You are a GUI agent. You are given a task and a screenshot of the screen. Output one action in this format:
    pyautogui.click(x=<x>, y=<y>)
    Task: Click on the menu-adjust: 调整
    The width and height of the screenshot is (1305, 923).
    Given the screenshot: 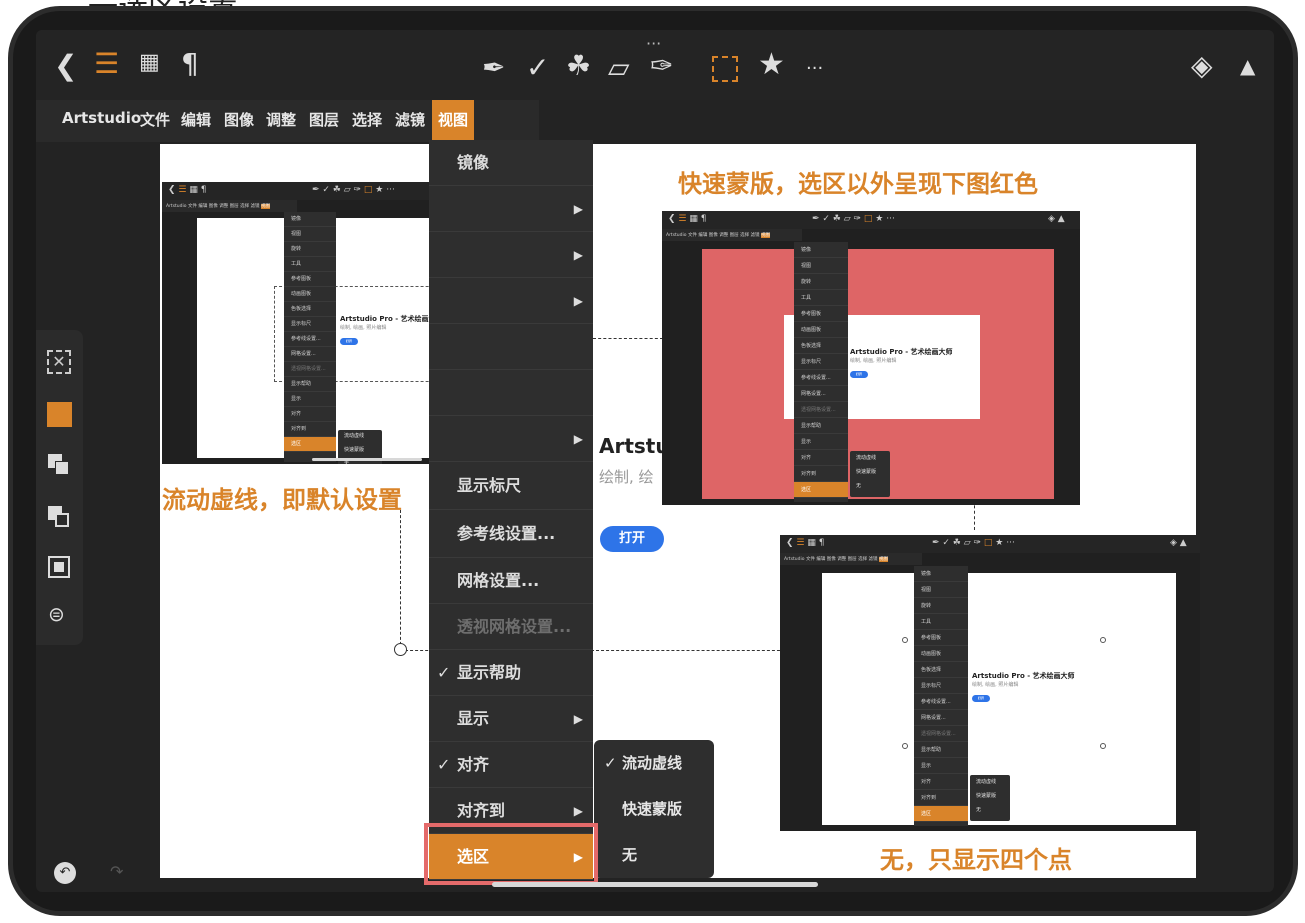 What is the action you would take?
    pyautogui.click(x=281, y=119)
    